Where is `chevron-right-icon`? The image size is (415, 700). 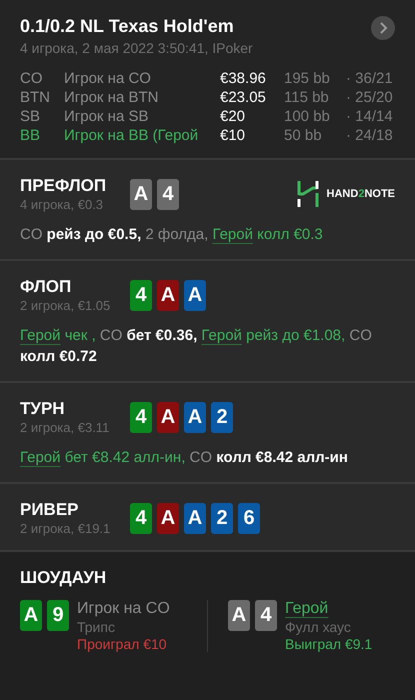
chevron-right-icon is located at coordinates (383, 28).